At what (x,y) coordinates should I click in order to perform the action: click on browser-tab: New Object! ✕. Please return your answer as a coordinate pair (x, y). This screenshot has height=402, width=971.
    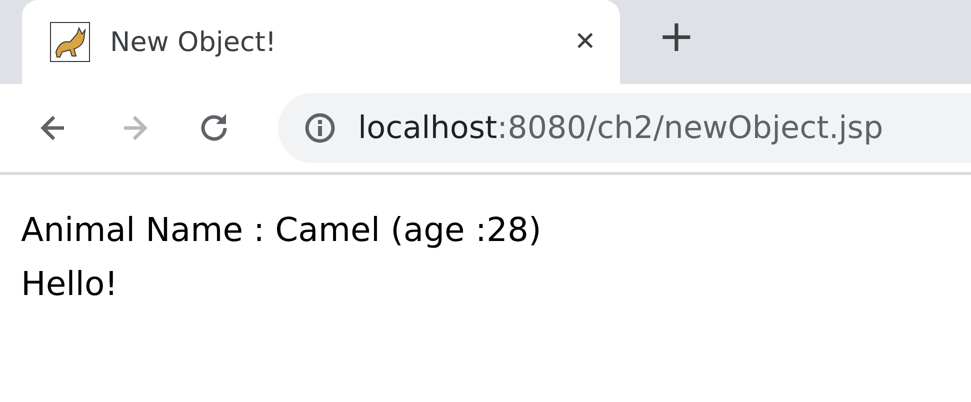
    Looking at the image, I should click on (321, 42).